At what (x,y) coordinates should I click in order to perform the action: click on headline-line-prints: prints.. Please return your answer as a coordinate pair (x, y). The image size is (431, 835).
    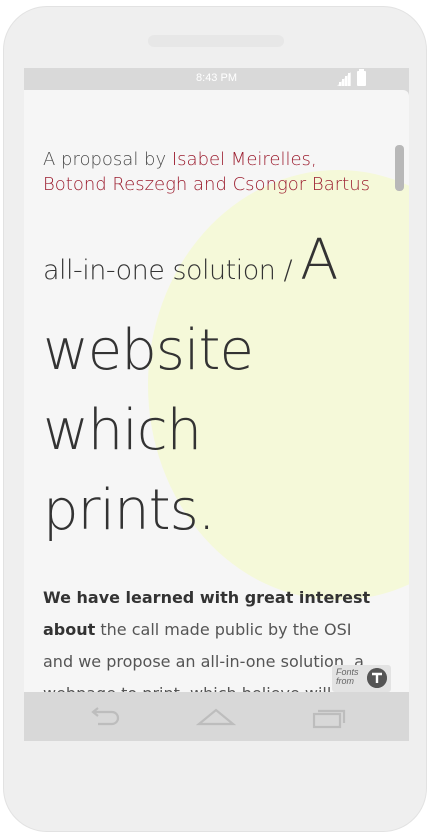
    Looking at the image, I should click on (129, 510).